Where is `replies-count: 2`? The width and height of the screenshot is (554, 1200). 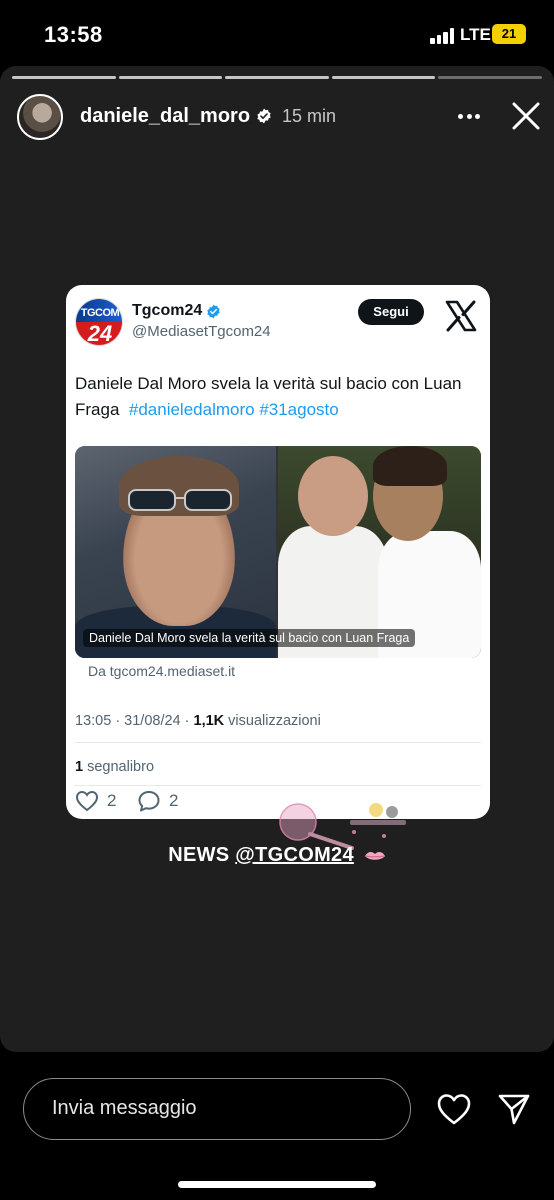 replies-count: 2 is located at coordinates (174, 800).